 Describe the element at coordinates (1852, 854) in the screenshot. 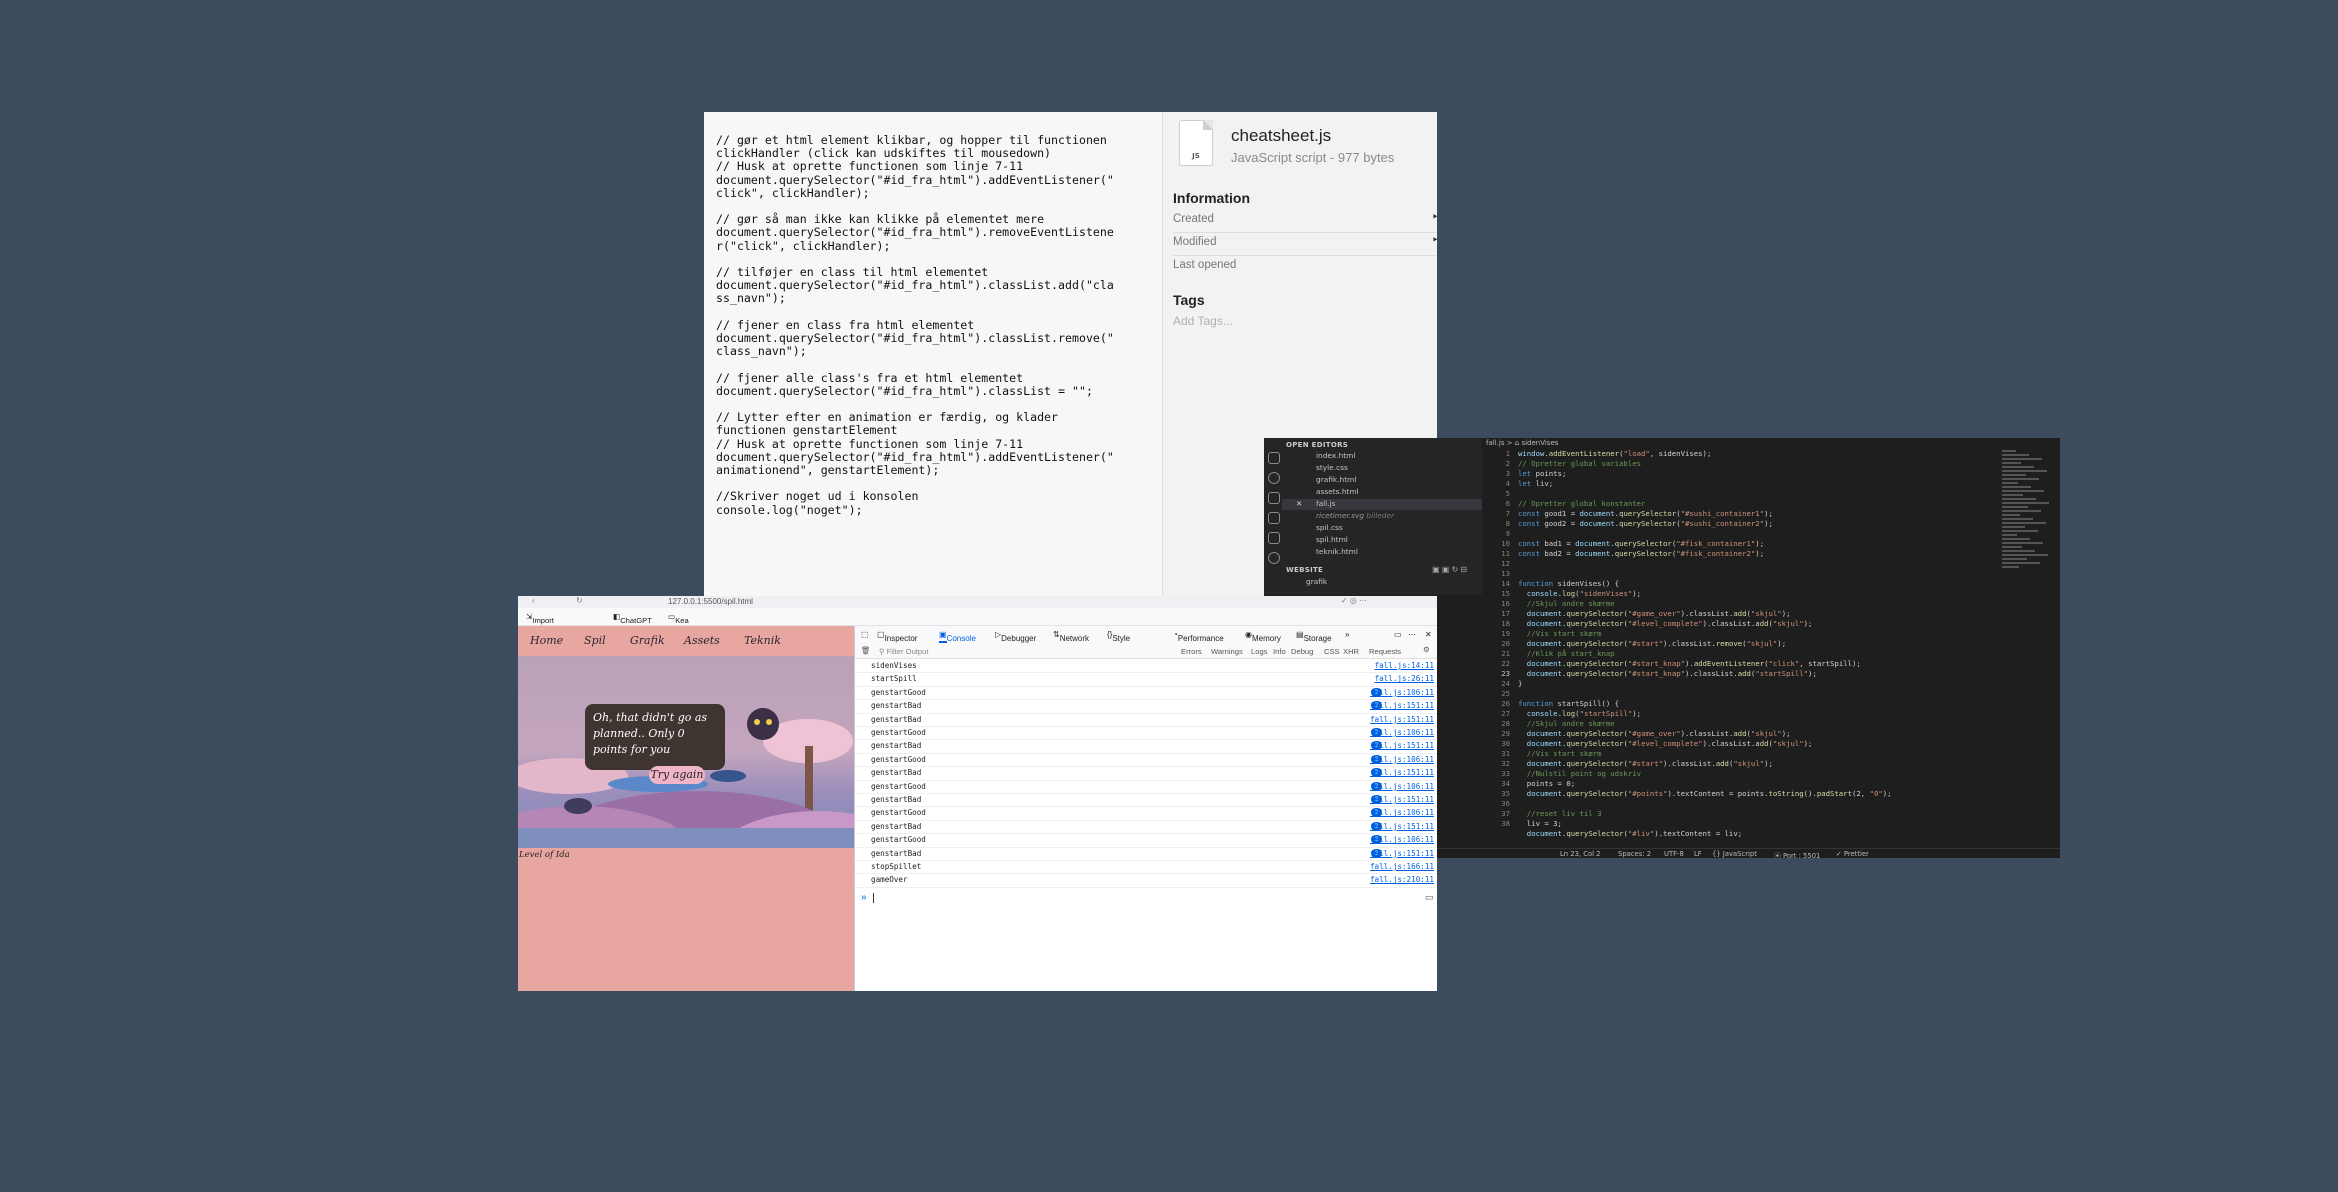

I see `status-item: ✓ Prettier` at that location.